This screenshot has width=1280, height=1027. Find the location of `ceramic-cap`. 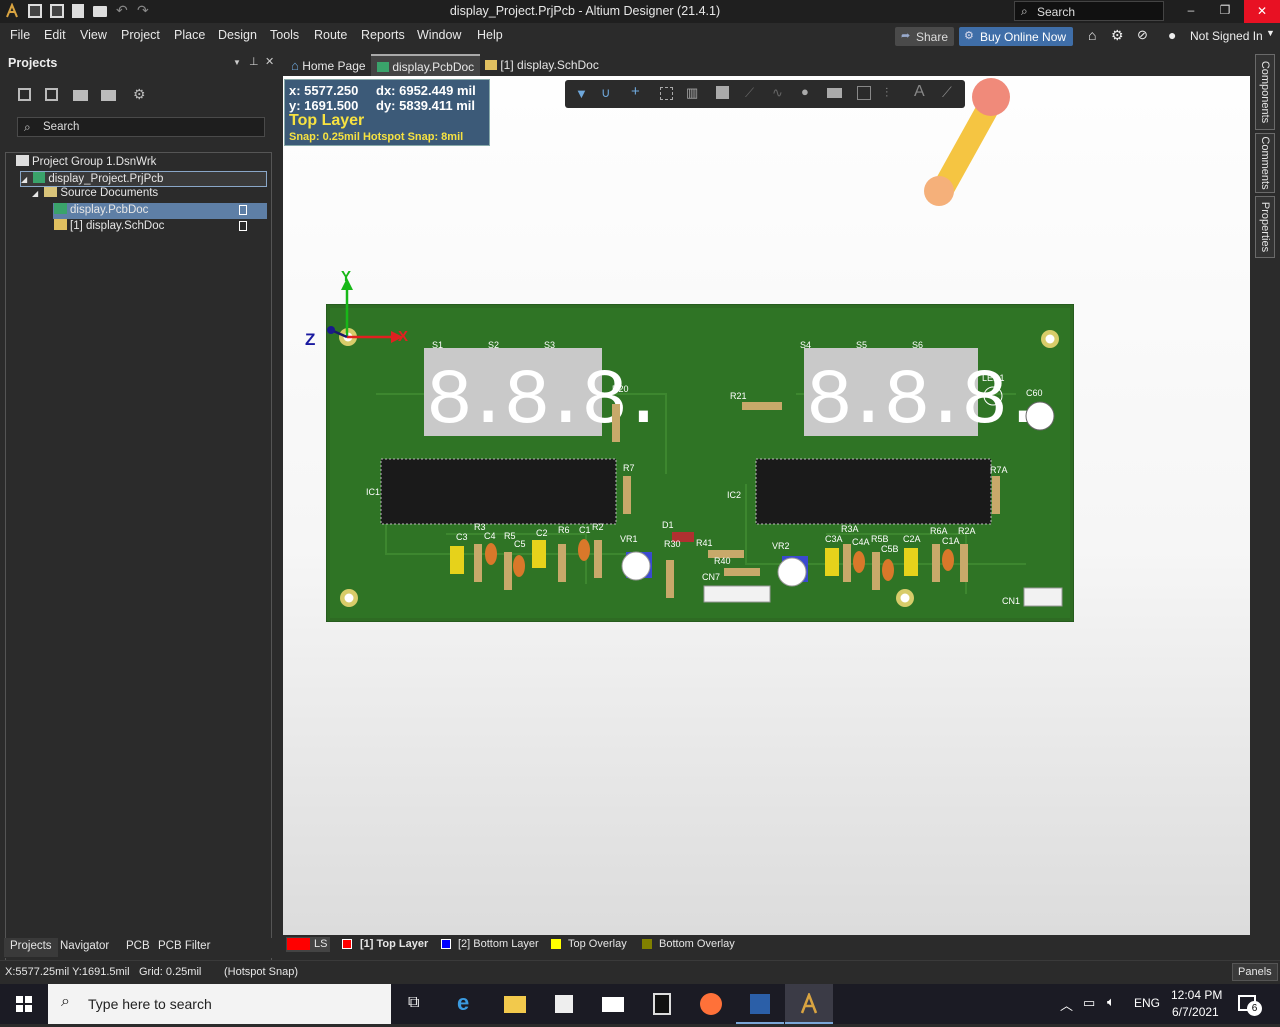

ceramic-cap is located at coordinates (584, 550).